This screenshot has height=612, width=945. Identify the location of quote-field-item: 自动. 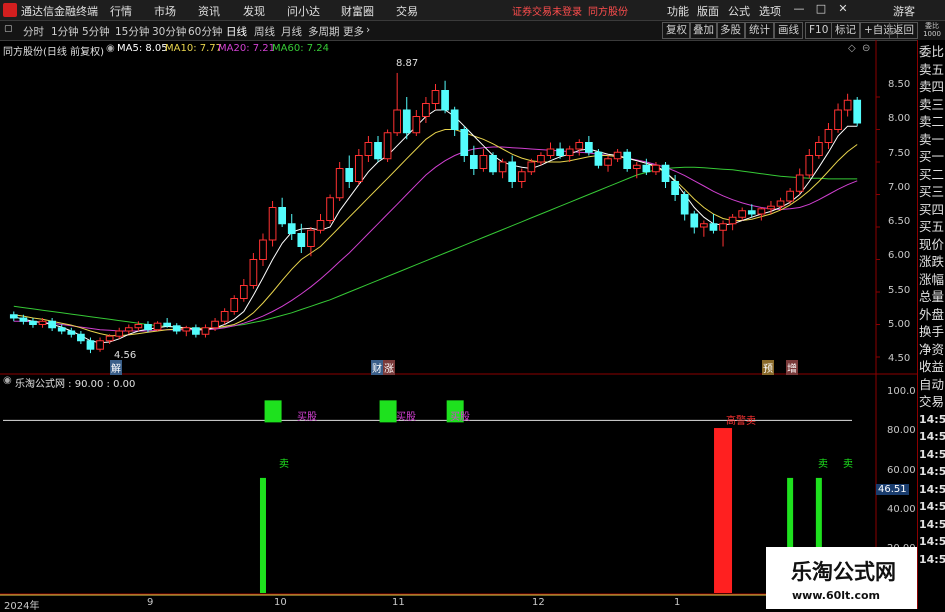
(931, 384).